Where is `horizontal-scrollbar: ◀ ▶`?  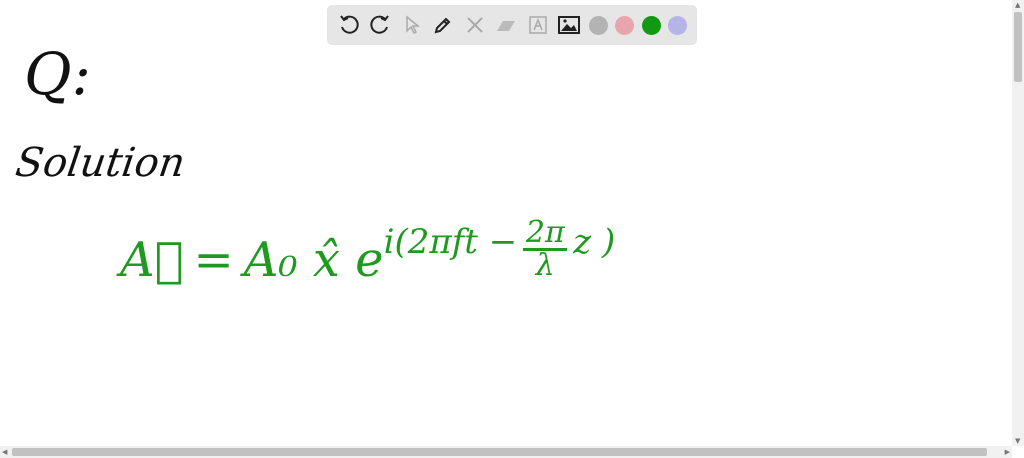 horizontal-scrollbar: ◀ ▶ is located at coordinates (506, 452).